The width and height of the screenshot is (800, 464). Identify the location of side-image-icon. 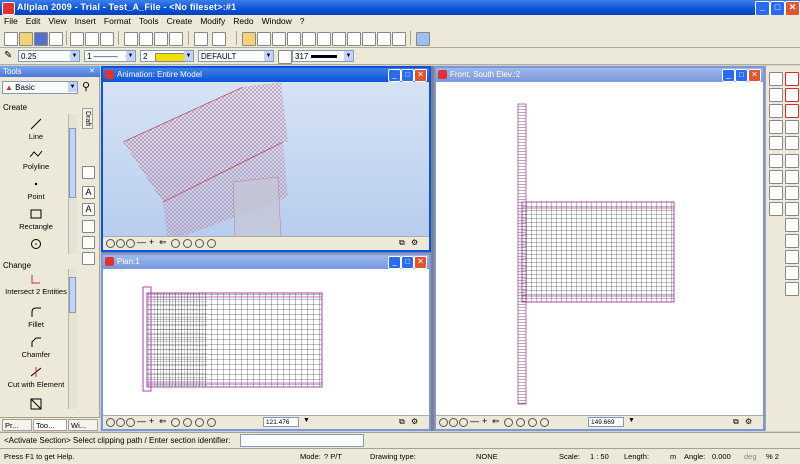
(88, 258).